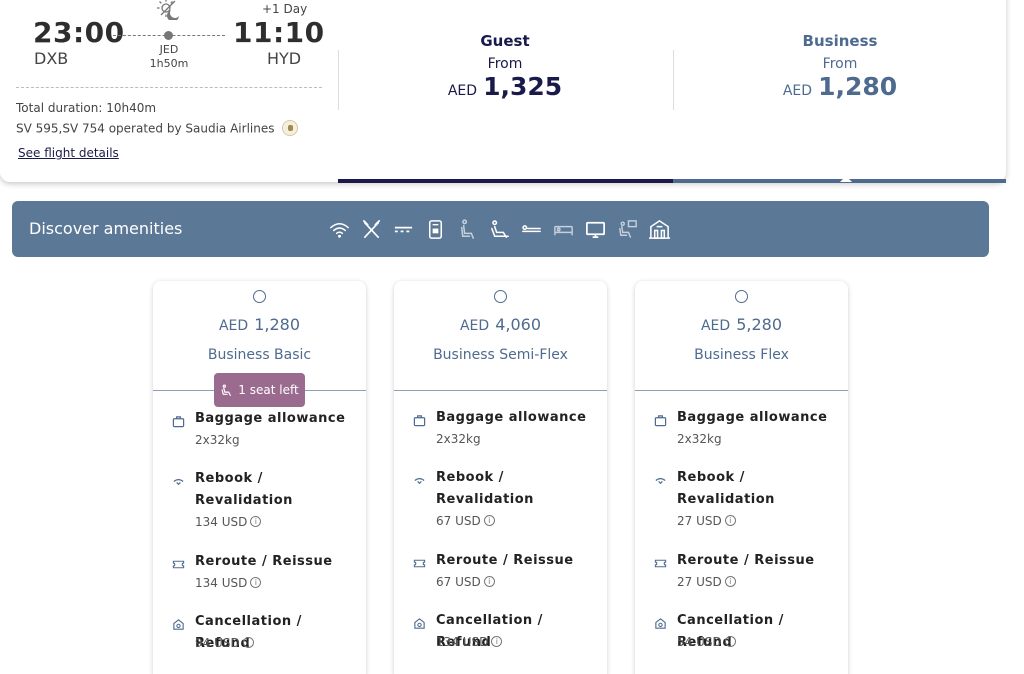 The height and width of the screenshot is (674, 1024). Describe the element at coordinates (500, 355) in the screenshot. I see `fare-name: Business Semi-Flex` at that location.